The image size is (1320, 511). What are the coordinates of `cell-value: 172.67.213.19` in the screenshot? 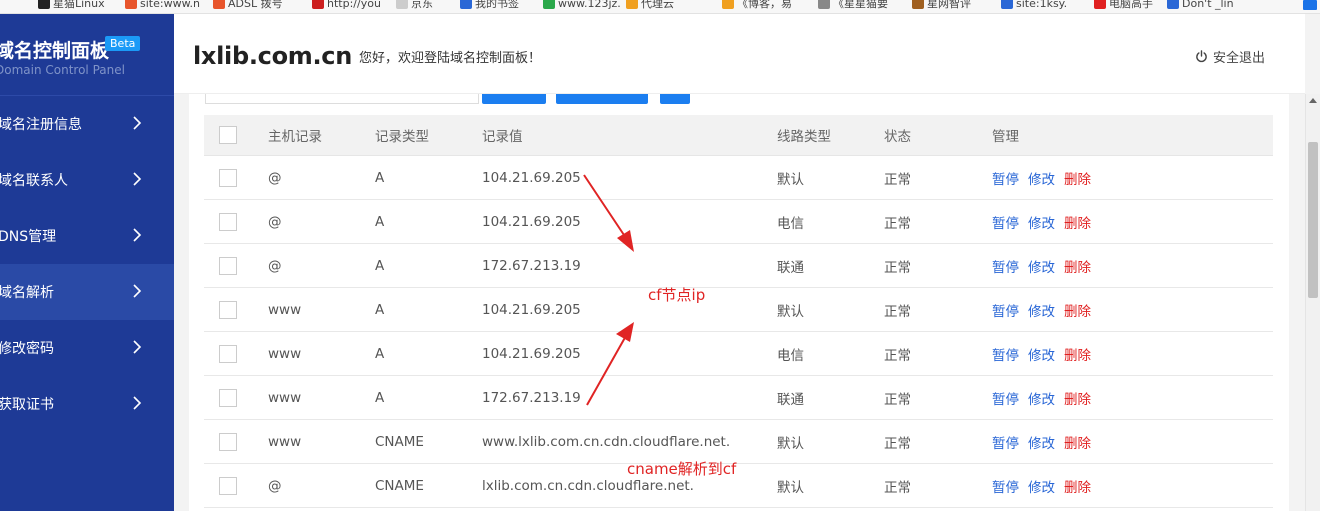 It's located at (531, 397).